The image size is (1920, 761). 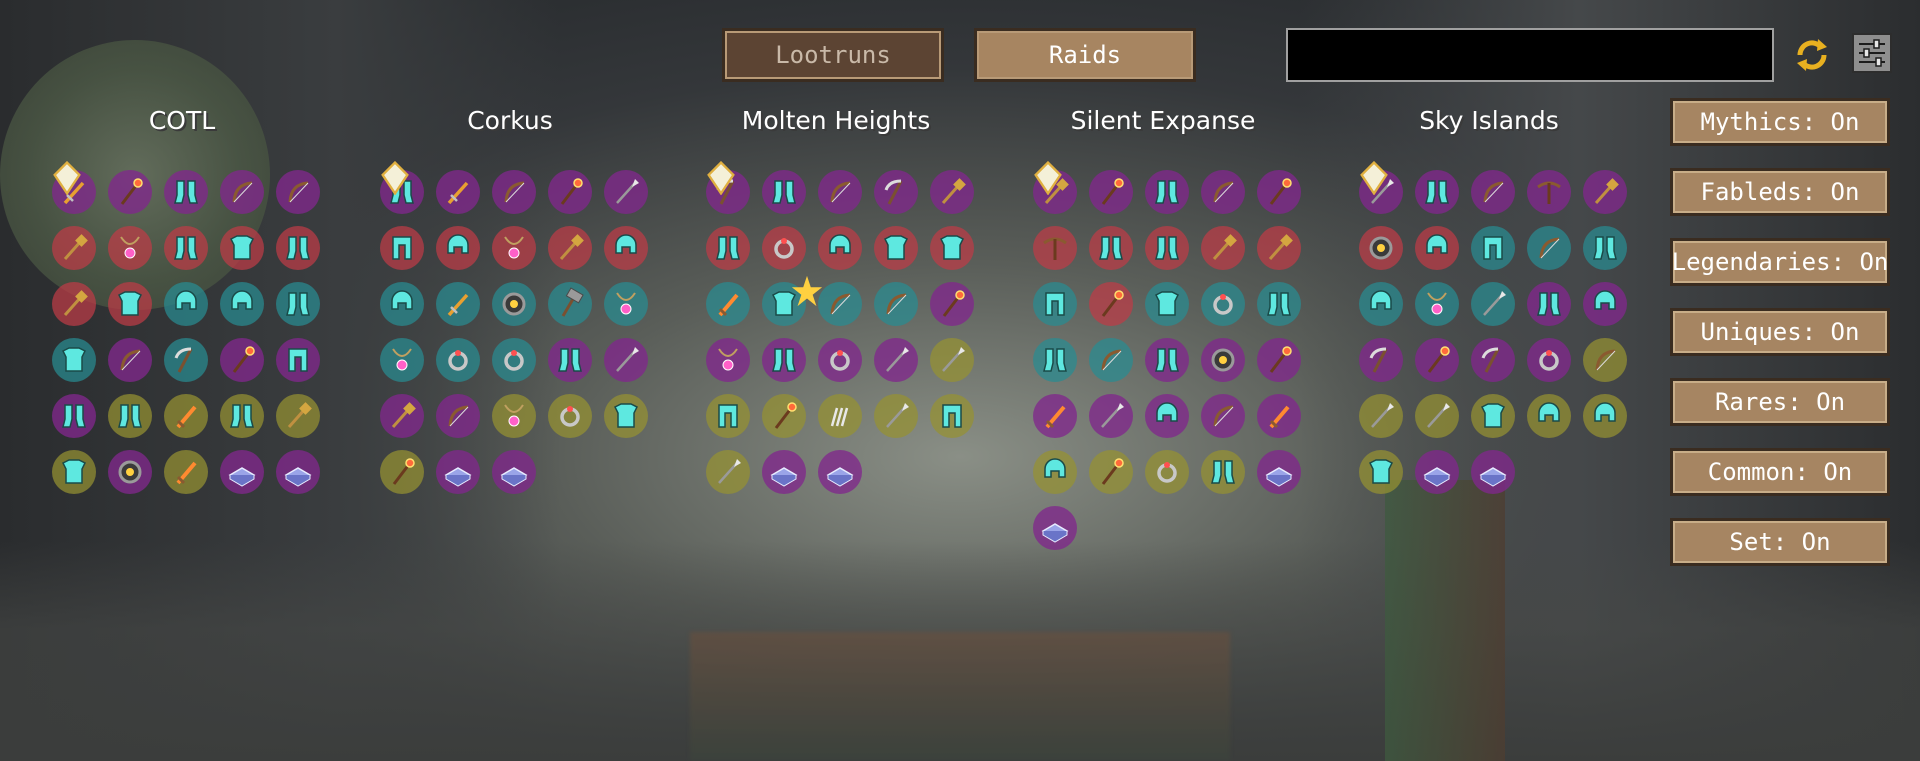 I want to click on fabled-bracelet-item, so click(x=1381, y=248).